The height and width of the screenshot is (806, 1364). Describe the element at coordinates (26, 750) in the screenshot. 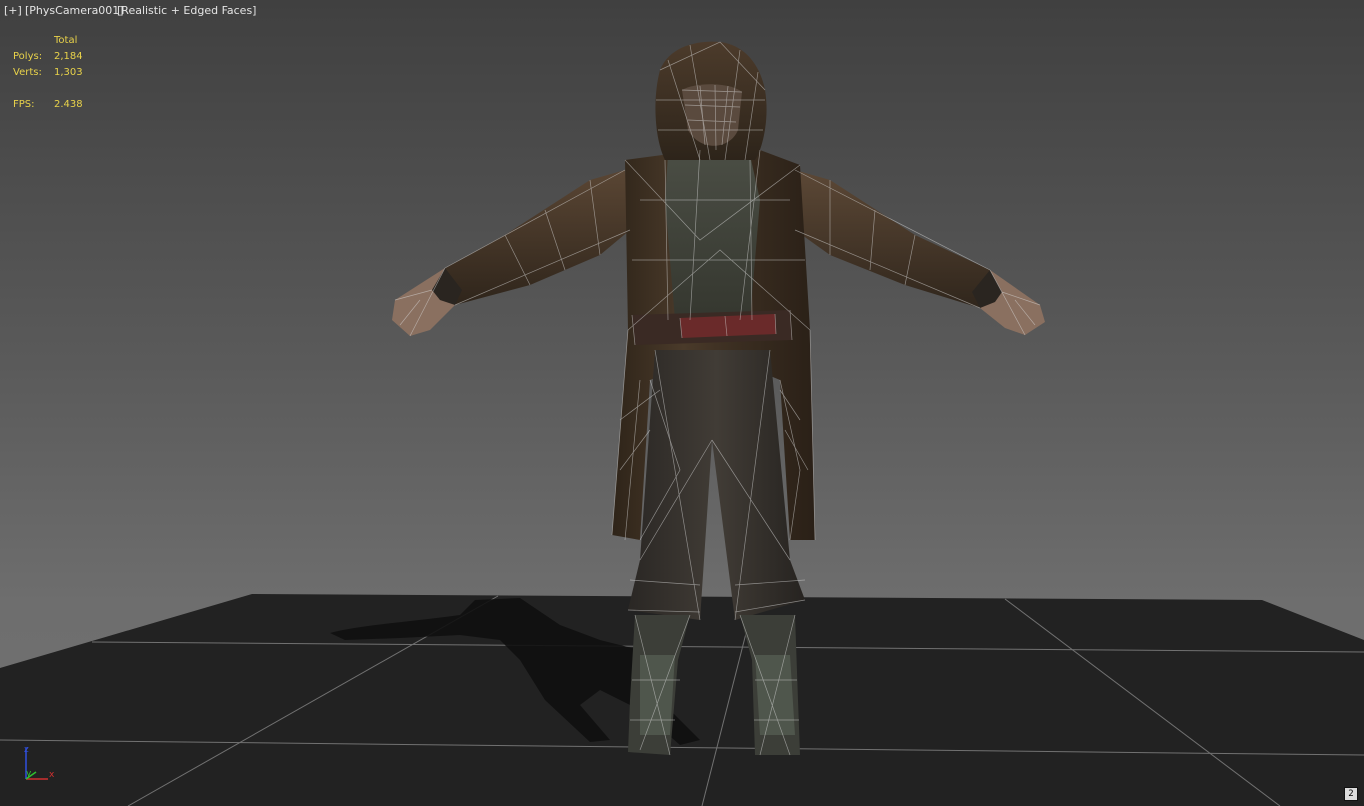

I see `axis-z-label: z` at that location.